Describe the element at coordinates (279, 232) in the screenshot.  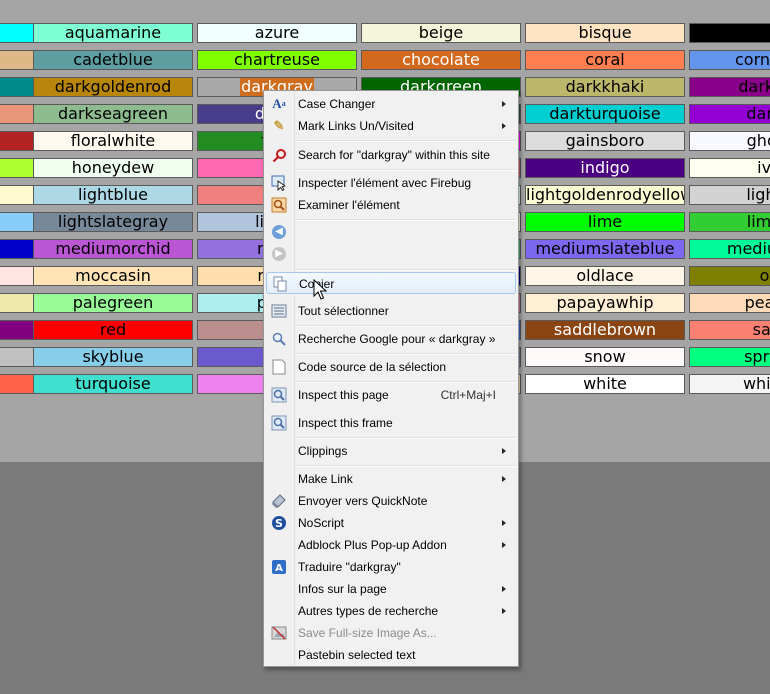
I see `back-arrow-icon: ◀` at that location.